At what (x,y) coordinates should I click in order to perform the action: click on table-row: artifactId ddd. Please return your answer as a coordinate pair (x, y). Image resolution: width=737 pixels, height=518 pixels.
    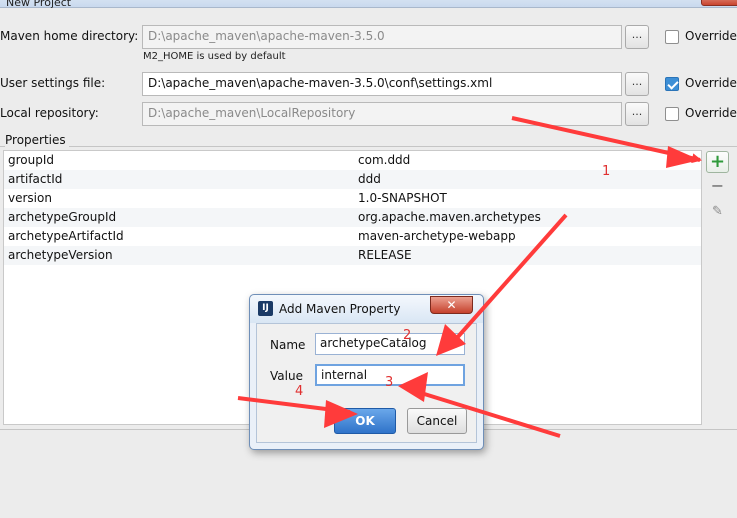
    Looking at the image, I should click on (352, 179).